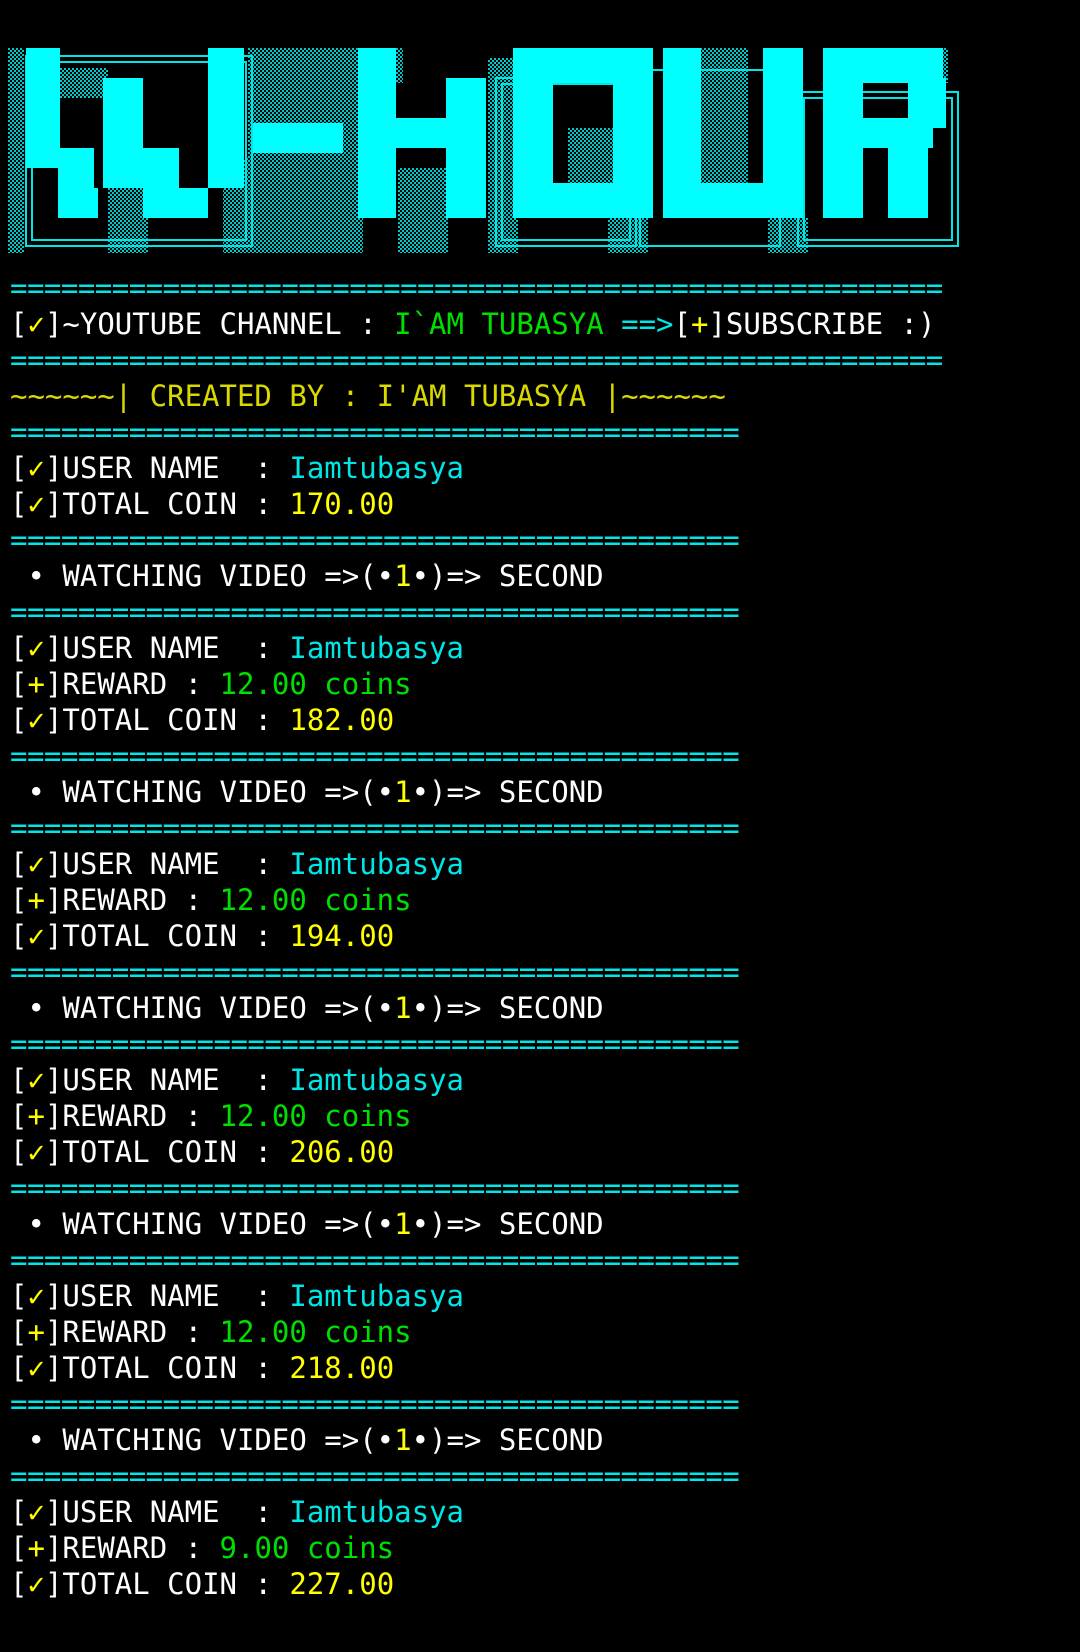 The height and width of the screenshot is (1652, 1080). Describe the element at coordinates (342, 1152) in the screenshot. I see `total-value: 206.00` at that location.